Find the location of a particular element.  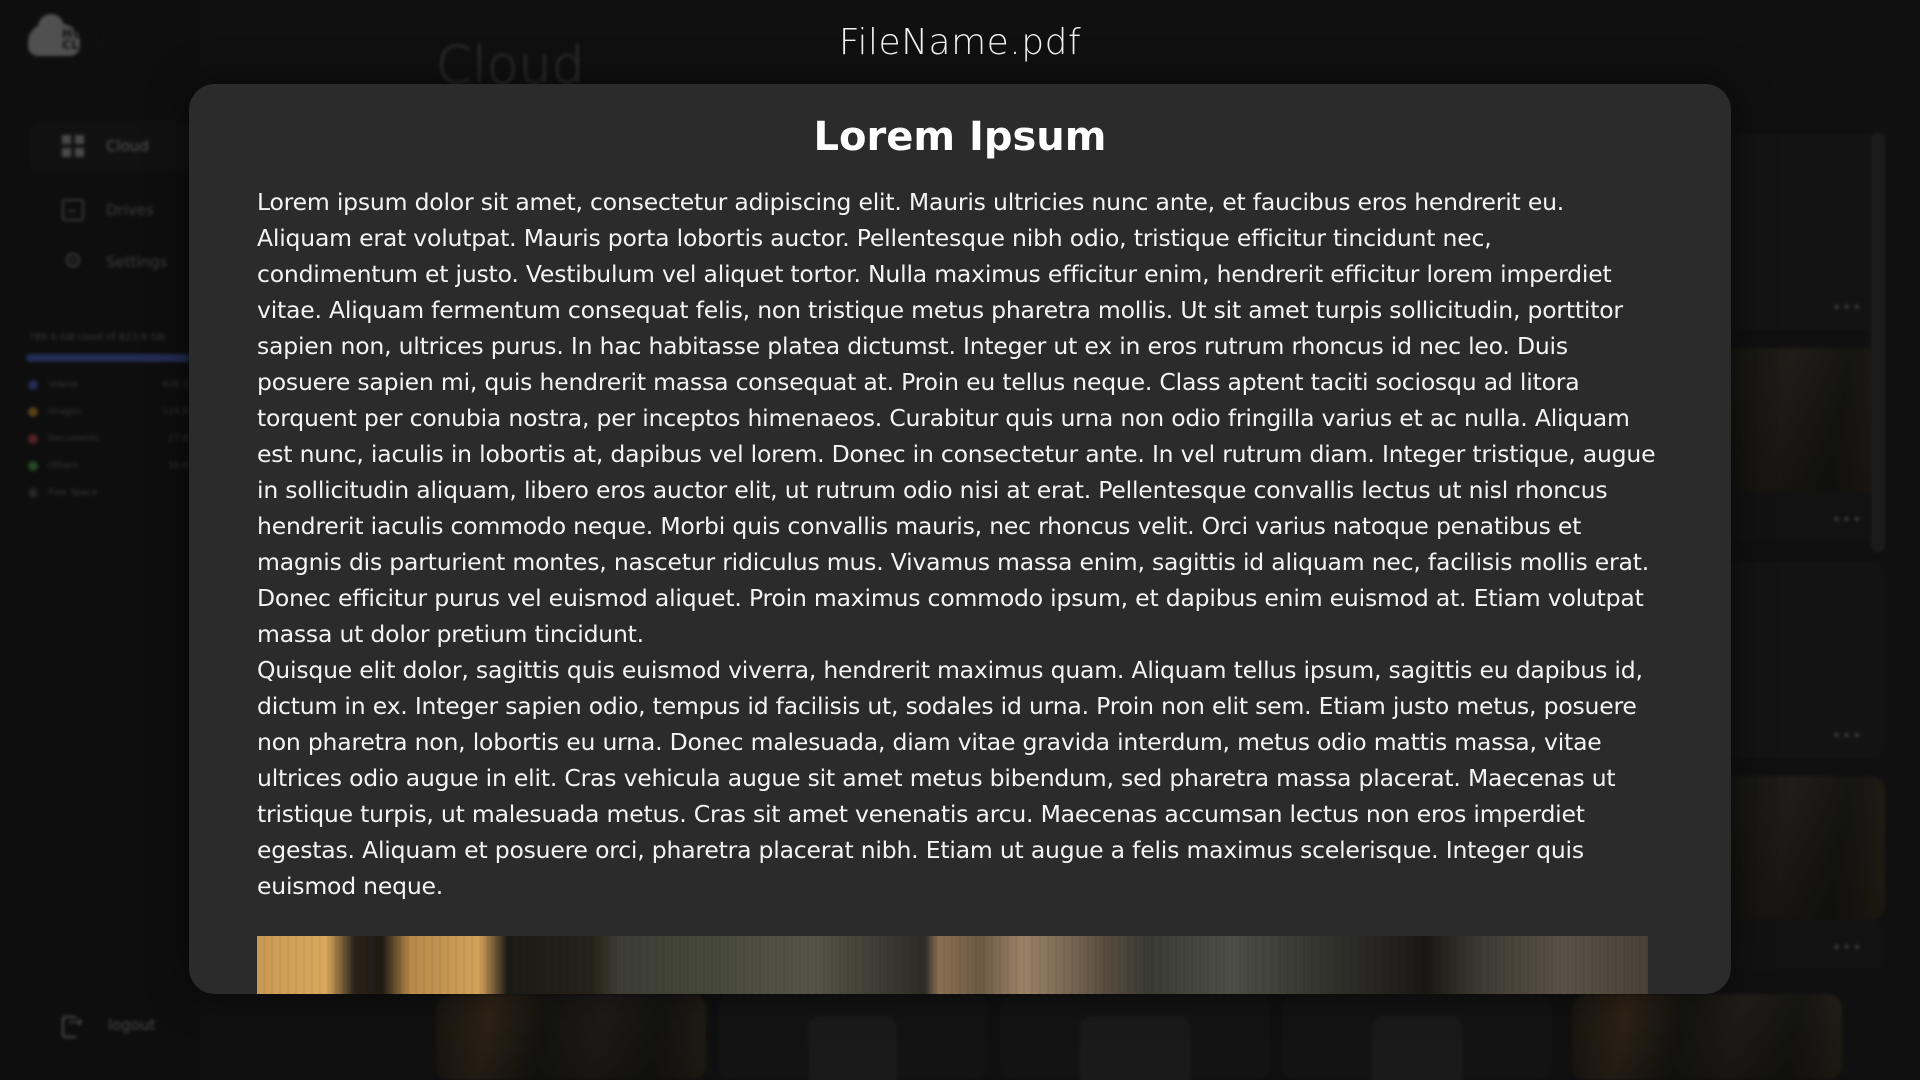

document-image is located at coordinates (952, 965).